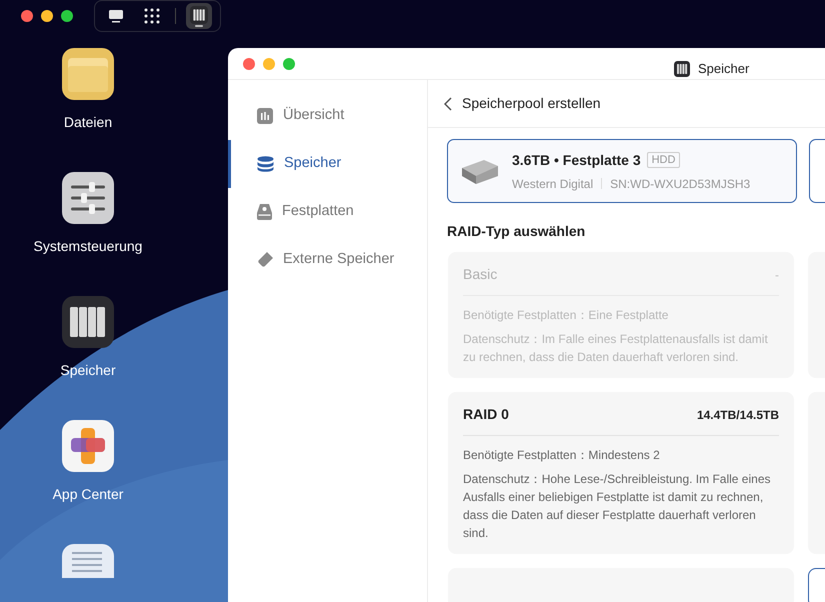 The width and height of the screenshot is (825, 602). I want to click on hard-drive-icon, so click(480, 171).